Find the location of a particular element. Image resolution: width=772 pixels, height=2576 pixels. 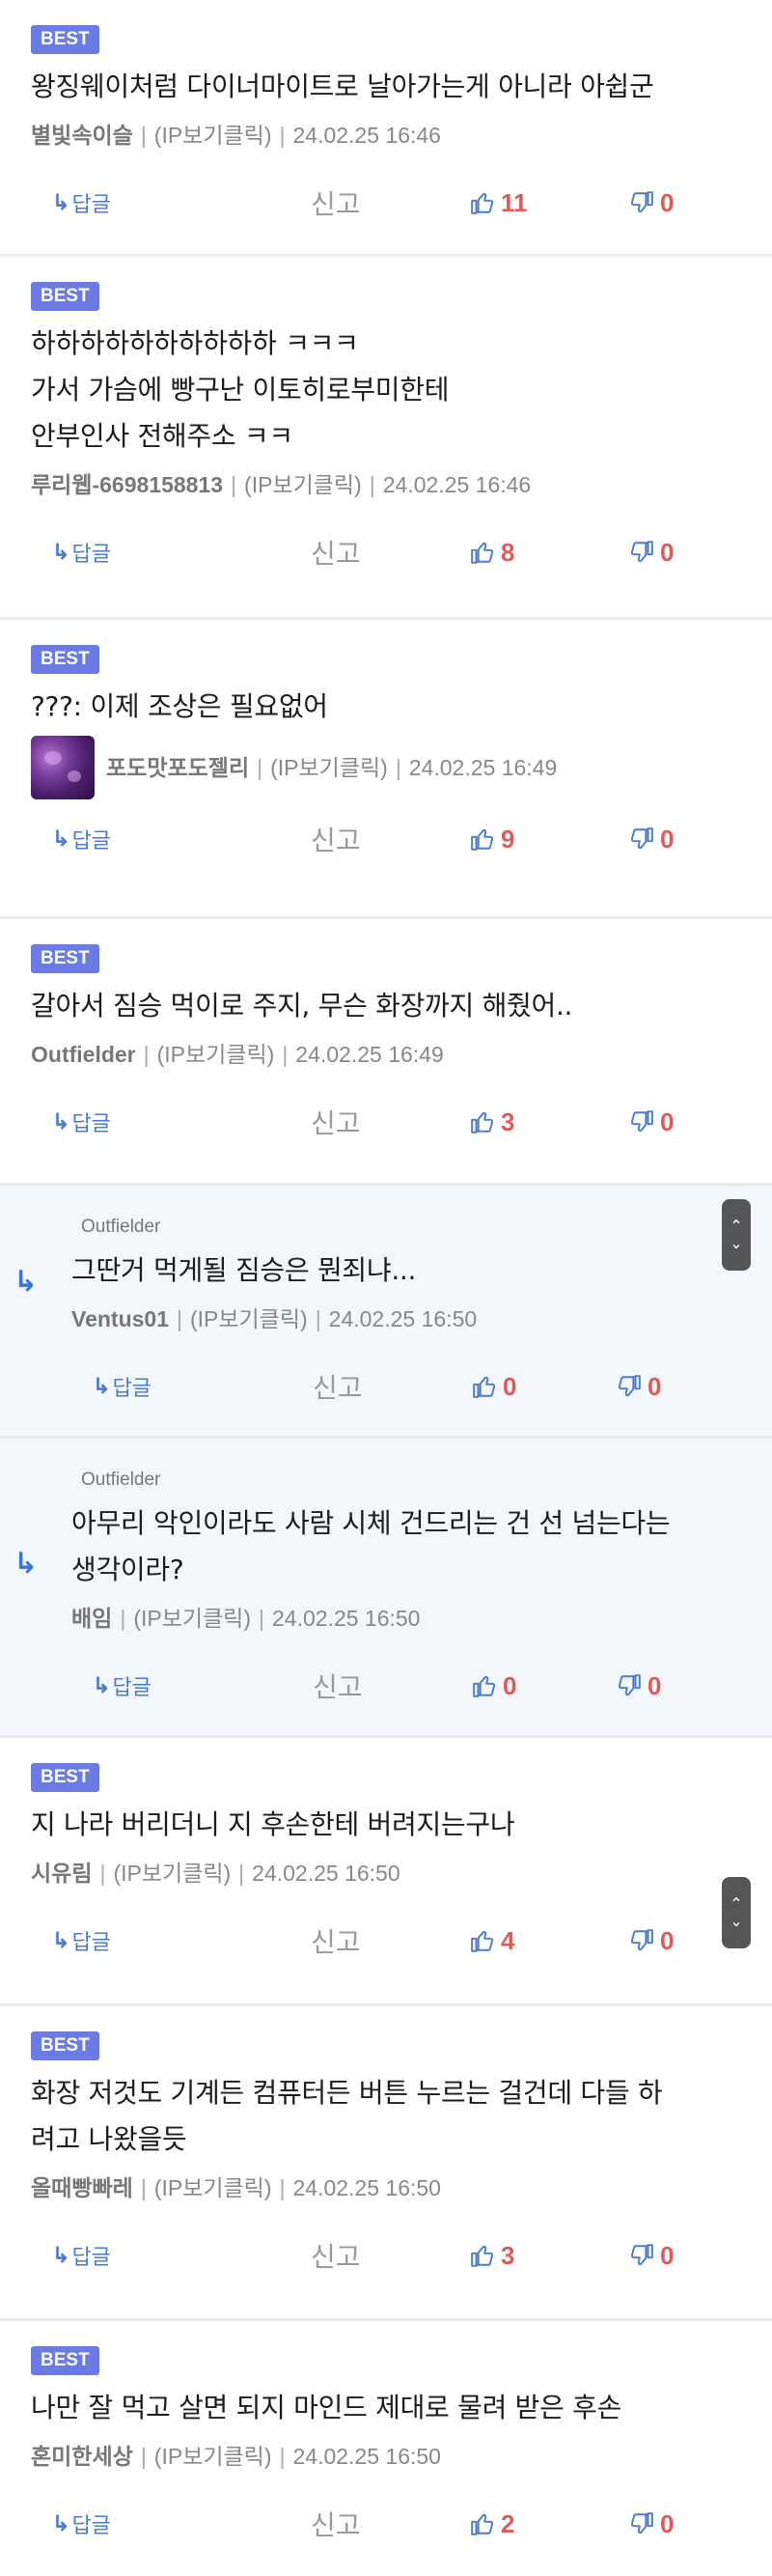

like-button: 11 is located at coordinates (549, 203).